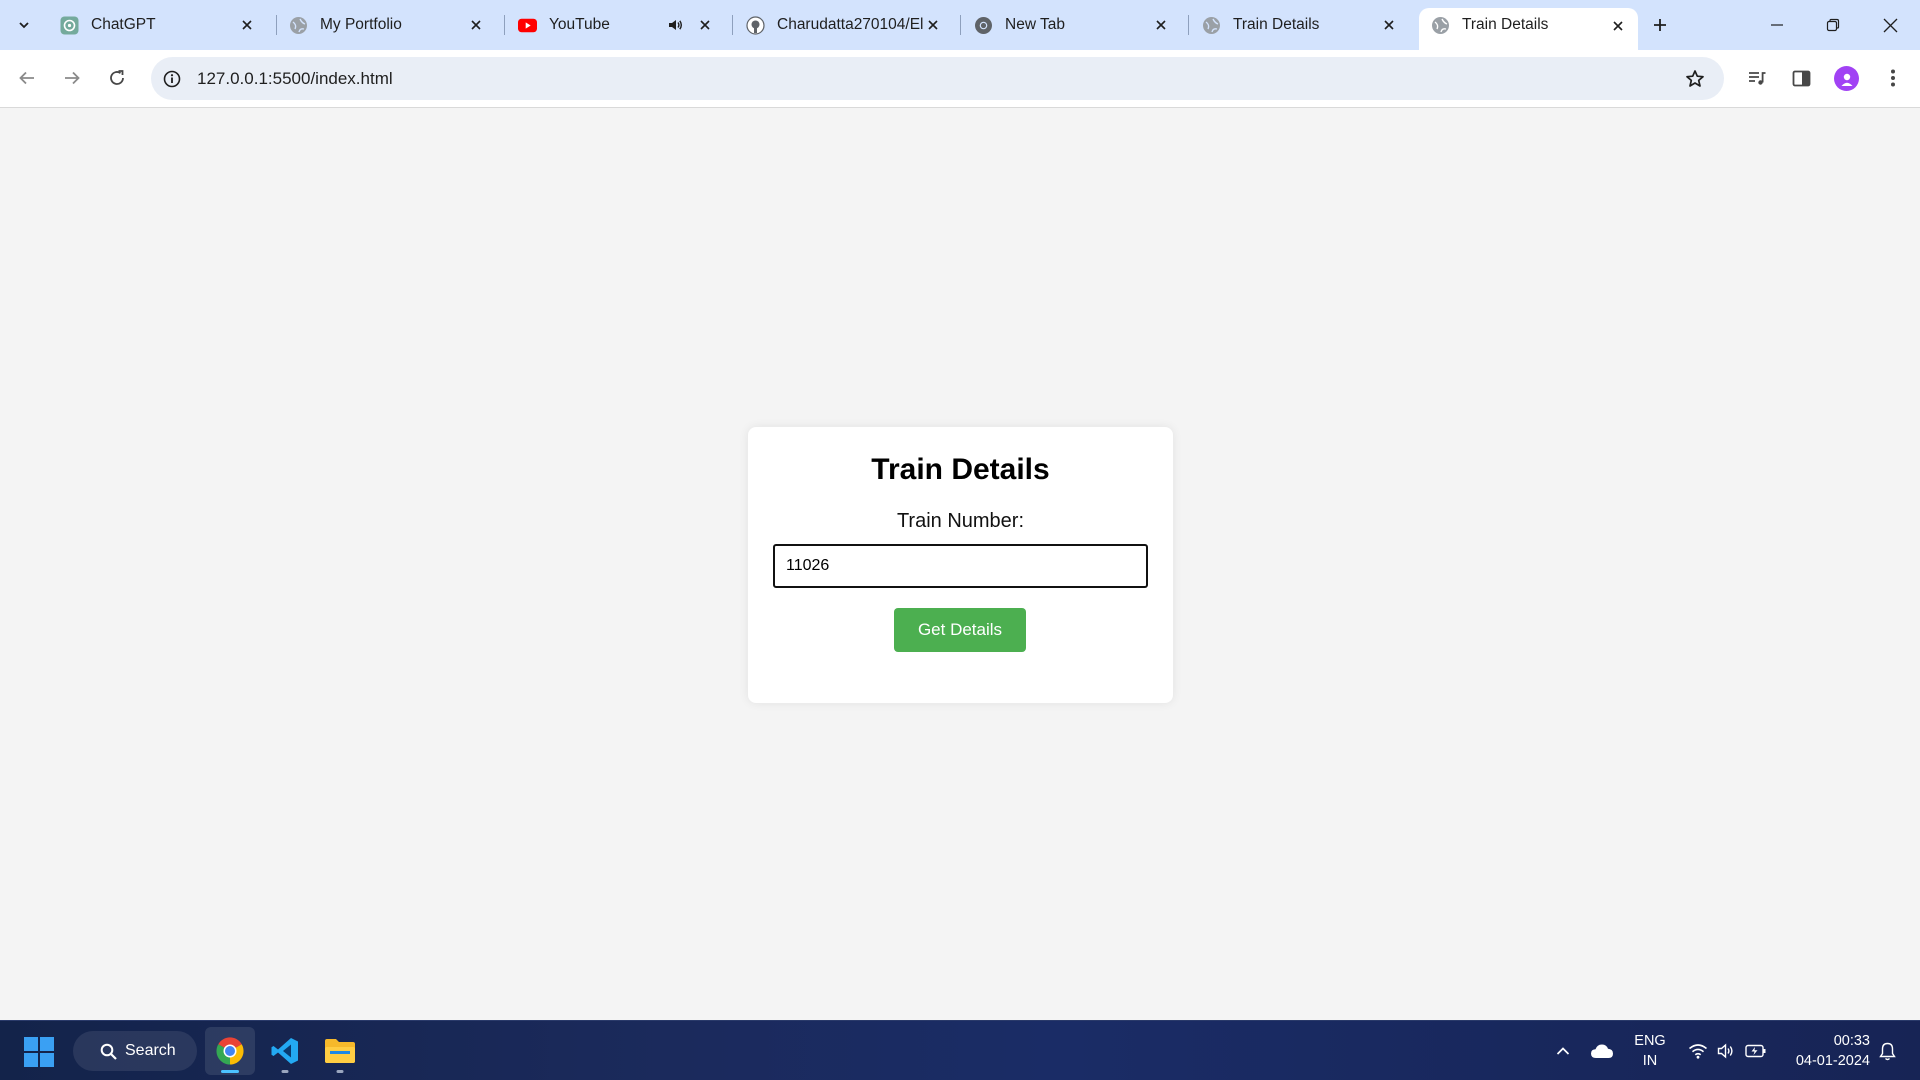  What do you see at coordinates (1726, 1051) in the screenshot?
I see `volume-icon` at bounding box center [1726, 1051].